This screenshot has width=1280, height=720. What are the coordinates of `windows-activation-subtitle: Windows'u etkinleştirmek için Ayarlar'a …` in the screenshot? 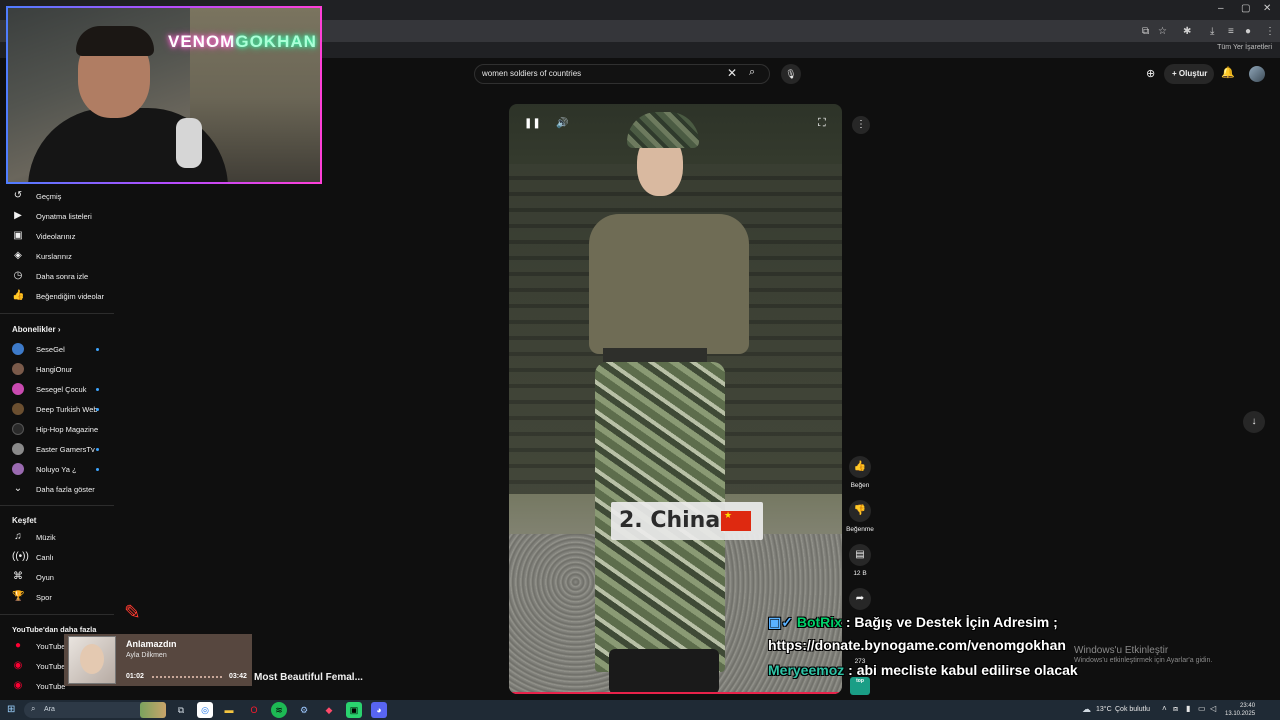 It's located at (1143, 660).